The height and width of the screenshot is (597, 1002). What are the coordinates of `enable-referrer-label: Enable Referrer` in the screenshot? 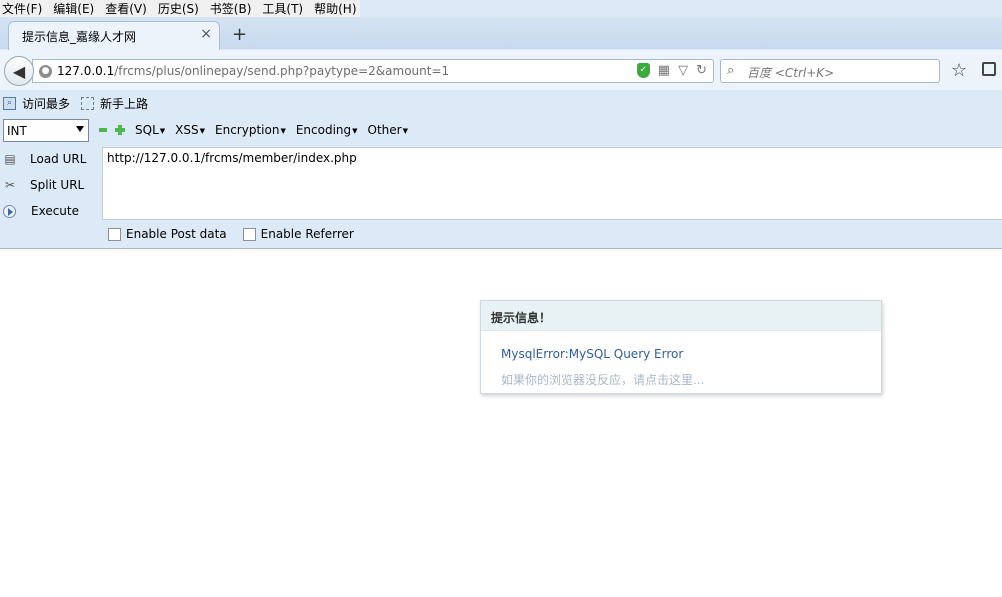 It's located at (307, 234).